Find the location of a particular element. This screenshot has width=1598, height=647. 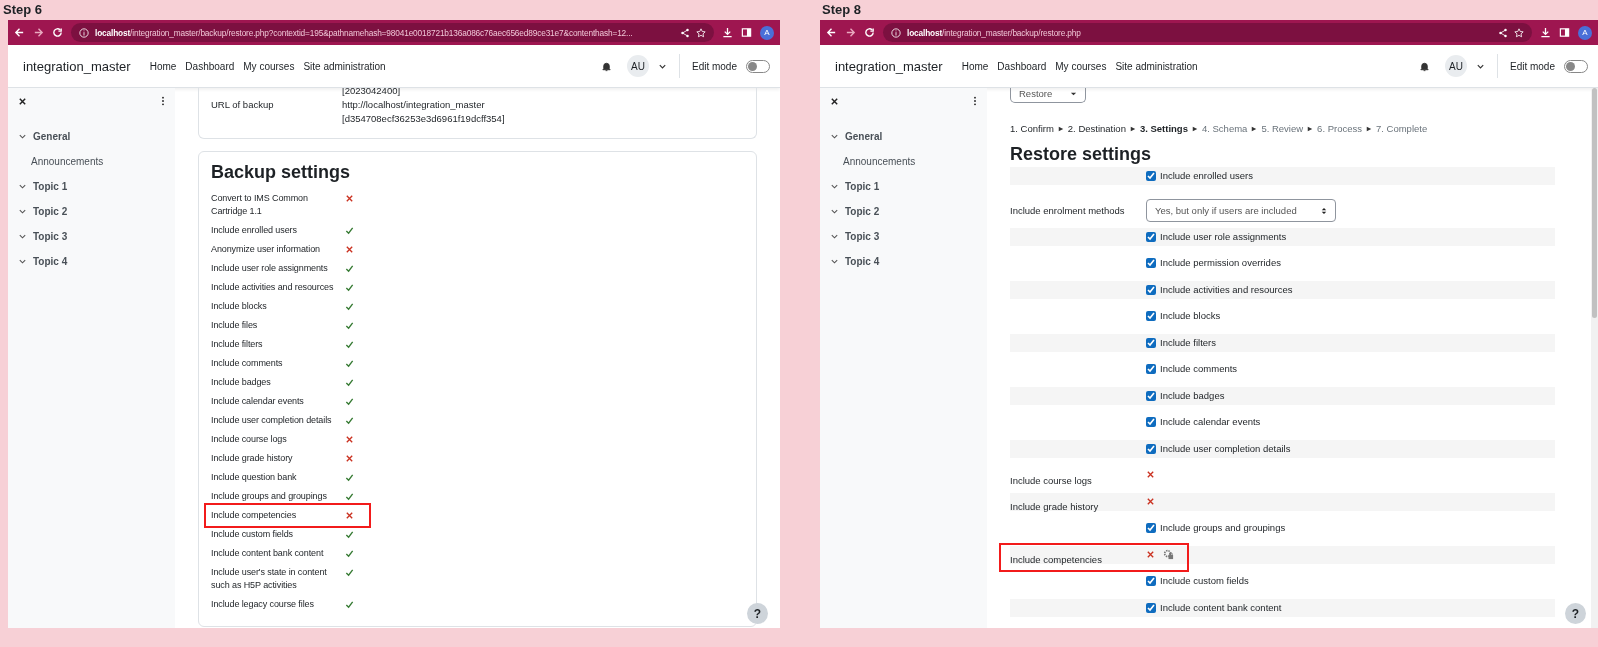

cross-icon is located at coordinates (1150, 501).